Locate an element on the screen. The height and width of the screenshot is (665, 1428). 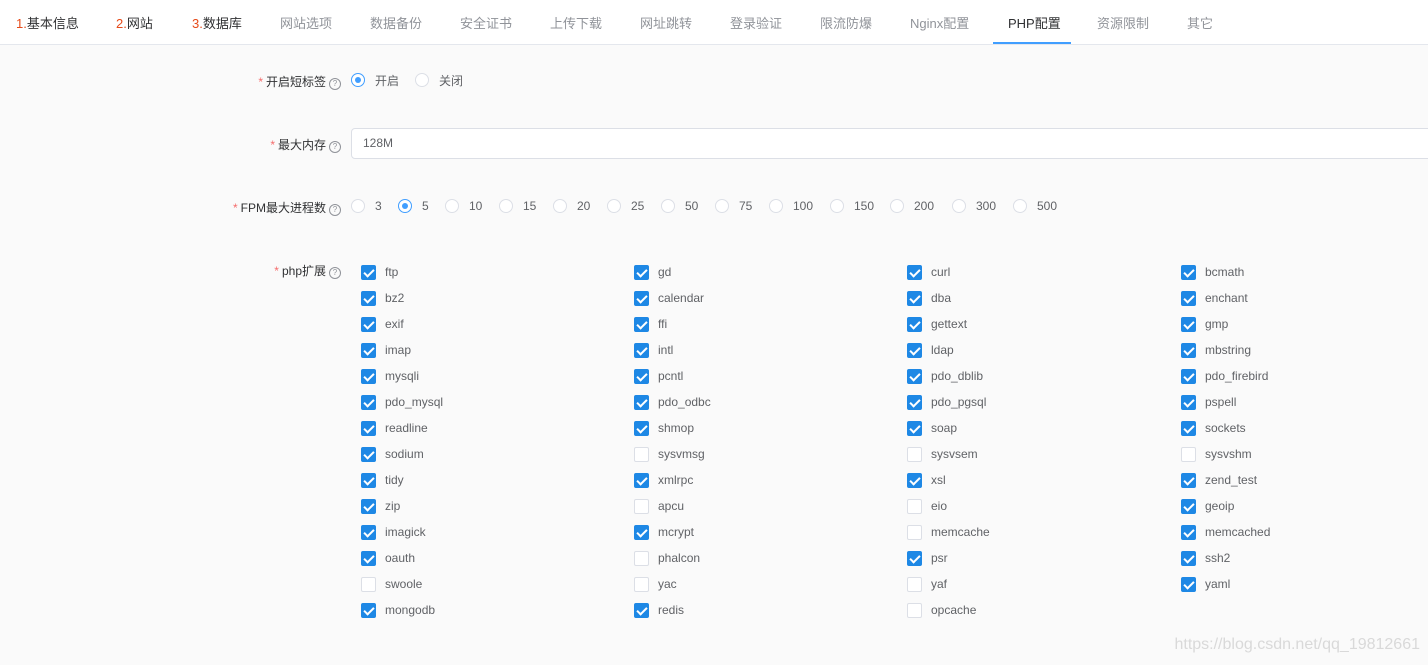
fpm-option-radio: 50 is located at coordinates (679, 206).